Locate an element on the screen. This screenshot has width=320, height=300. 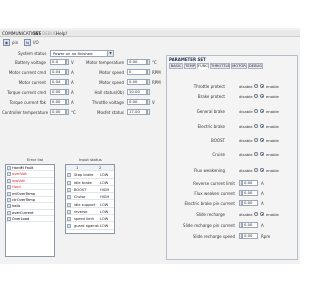
menu-help: Help! is located at coordinates (61, 33).